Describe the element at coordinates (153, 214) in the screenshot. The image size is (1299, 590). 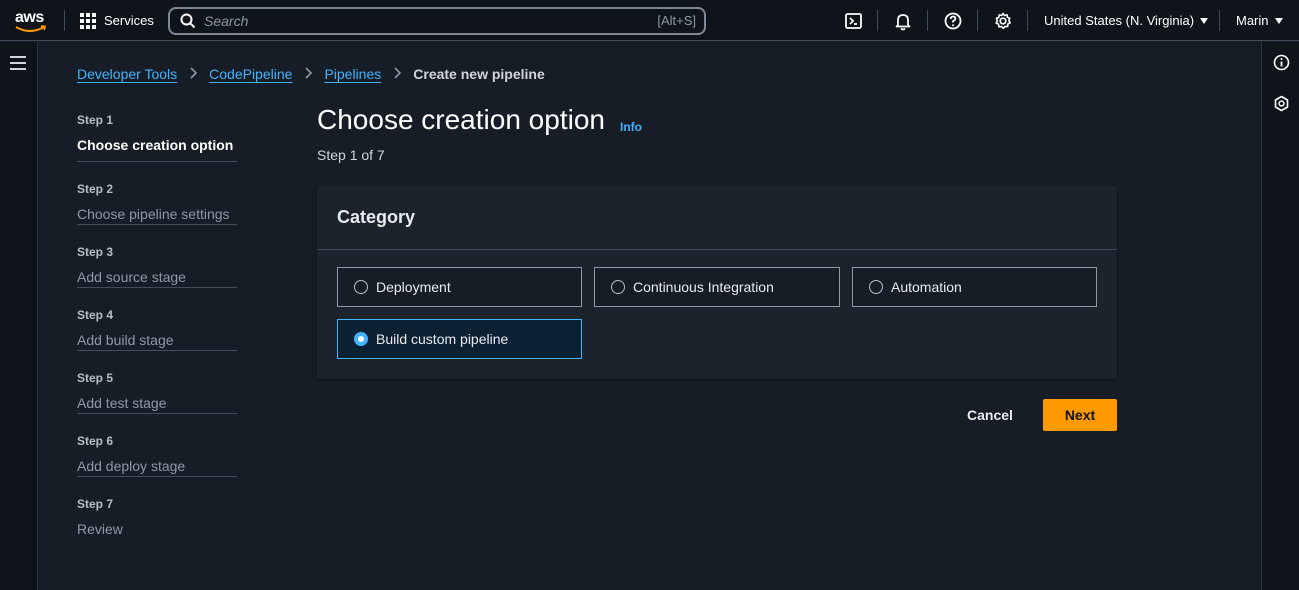
I see `step-title: Choose pipeline settings` at that location.